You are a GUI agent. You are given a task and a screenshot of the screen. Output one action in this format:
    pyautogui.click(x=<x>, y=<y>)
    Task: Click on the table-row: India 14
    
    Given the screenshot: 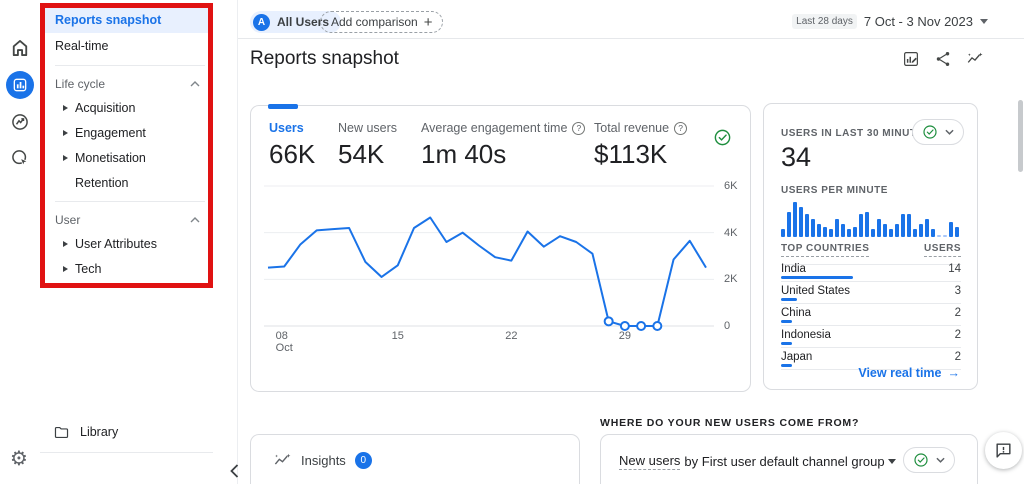 What is the action you would take?
    pyautogui.click(x=871, y=271)
    